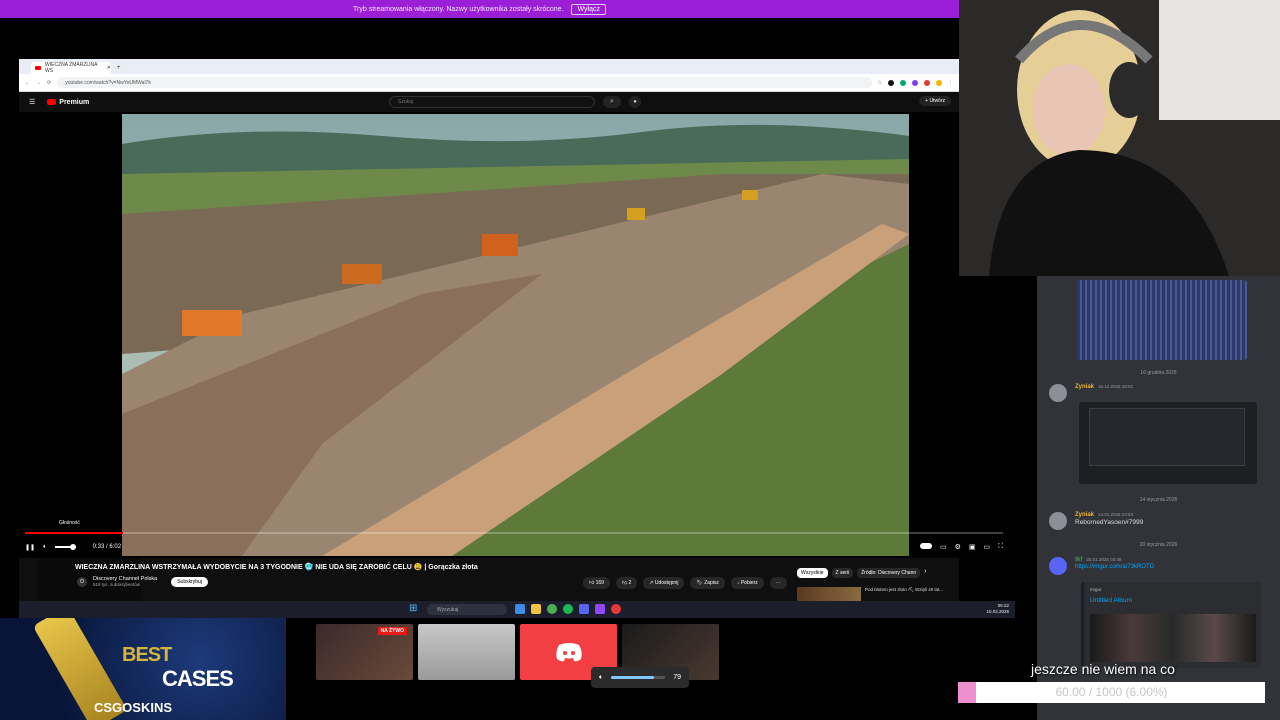 The image size is (1280, 720). Describe the element at coordinates (568, 609) in the screenshot. I see `spotify-icon` at that location.